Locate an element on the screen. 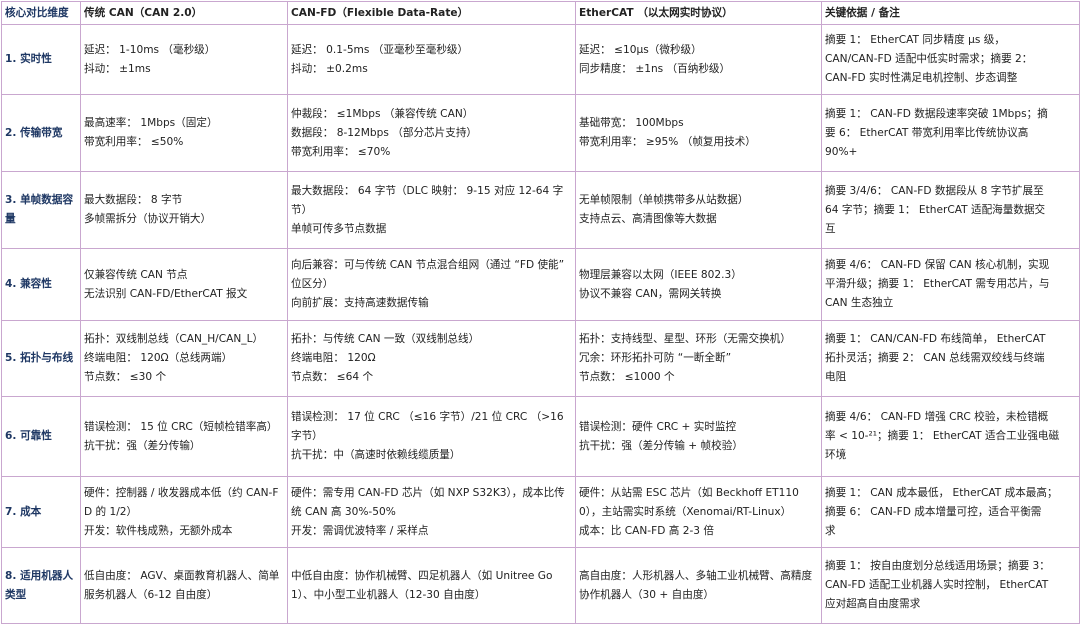 This screenshot has width=1080, height=629. cell-line: 延迟： 0.1-5ms （亚毫秒至毫秒级） is located at coordinates (380, 49).